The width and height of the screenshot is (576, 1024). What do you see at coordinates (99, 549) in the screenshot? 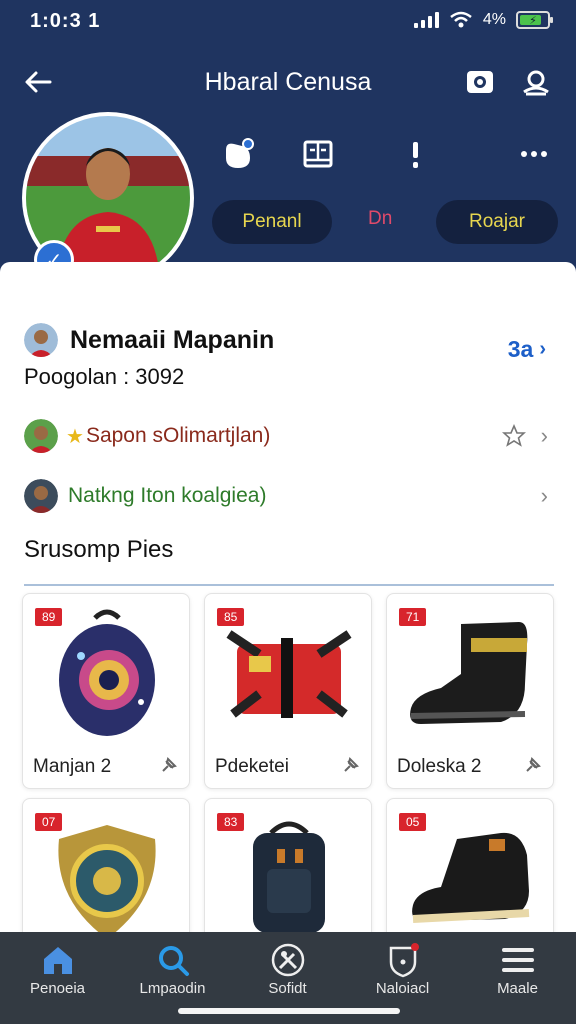
I see `section-title: Srusomp Pies` at bounding box center [99, 549].